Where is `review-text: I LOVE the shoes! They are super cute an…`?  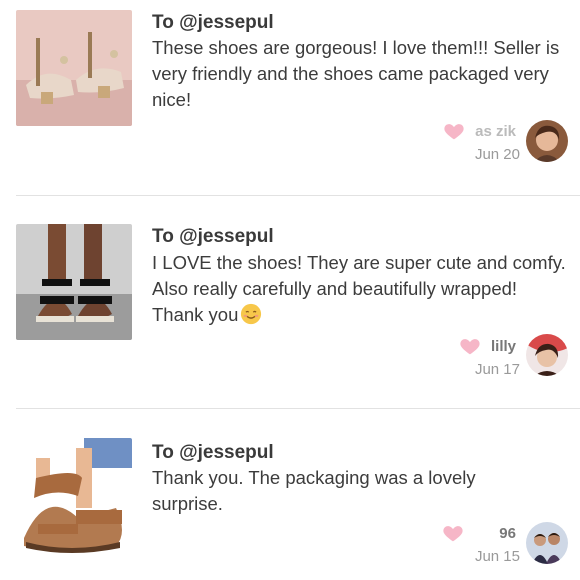 review-text: I LOVE the shoes! They are super cute an… is located at coordinates (362, 289).